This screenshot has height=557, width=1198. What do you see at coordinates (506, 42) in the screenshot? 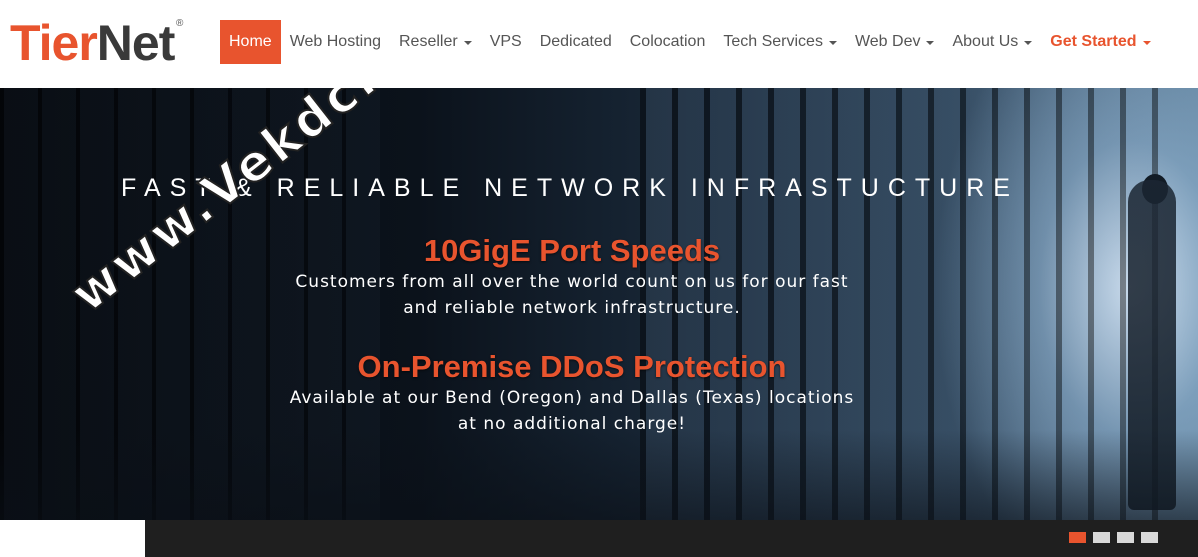
I see `nav-vps: VPS` at bounding box center [506, 42].